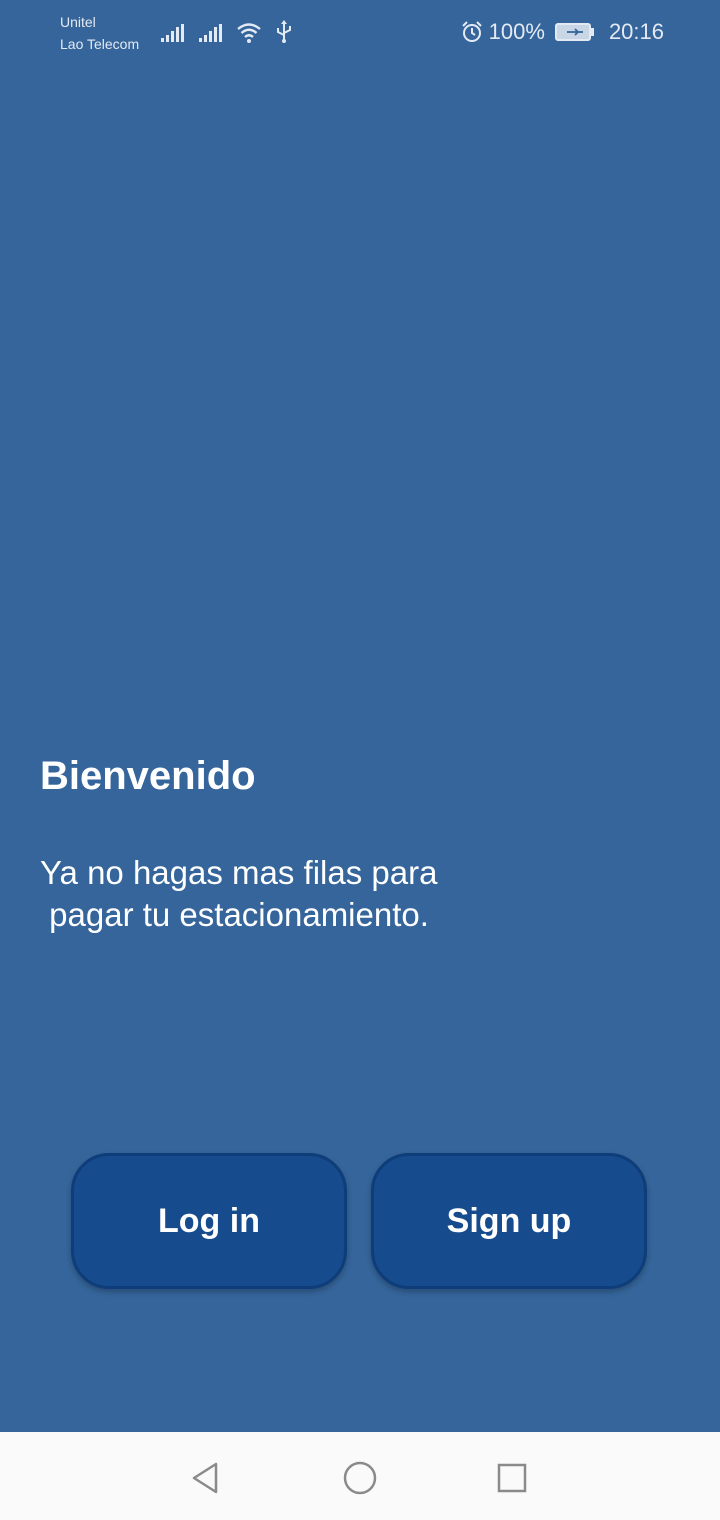  I want to click on battery-percent: 100%, so click(516, 31).